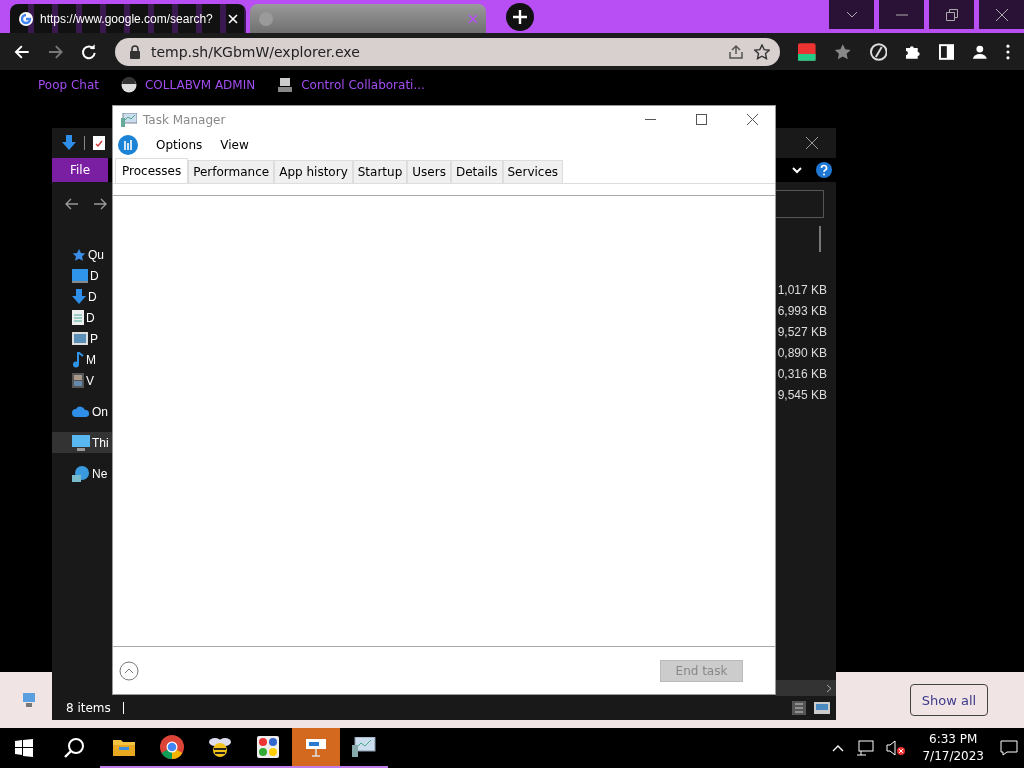  I want to click on desktop-icon, so click(80, 275).